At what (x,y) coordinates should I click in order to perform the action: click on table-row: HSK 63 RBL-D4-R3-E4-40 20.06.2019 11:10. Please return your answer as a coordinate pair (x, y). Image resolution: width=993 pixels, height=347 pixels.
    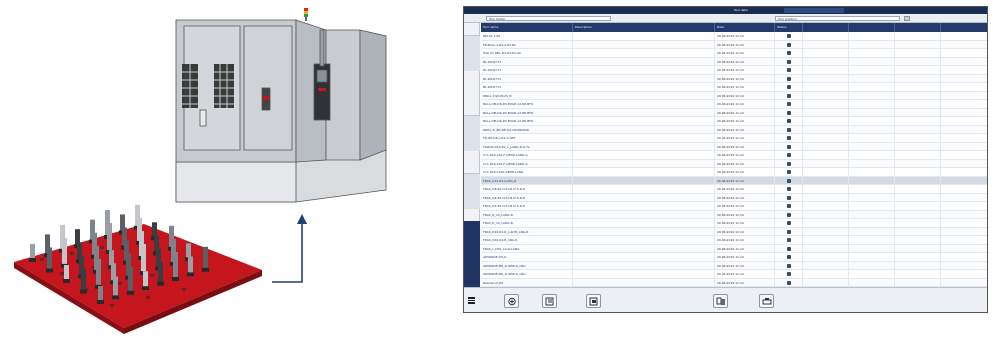
    Looking at the image, I should click on (734, 53).